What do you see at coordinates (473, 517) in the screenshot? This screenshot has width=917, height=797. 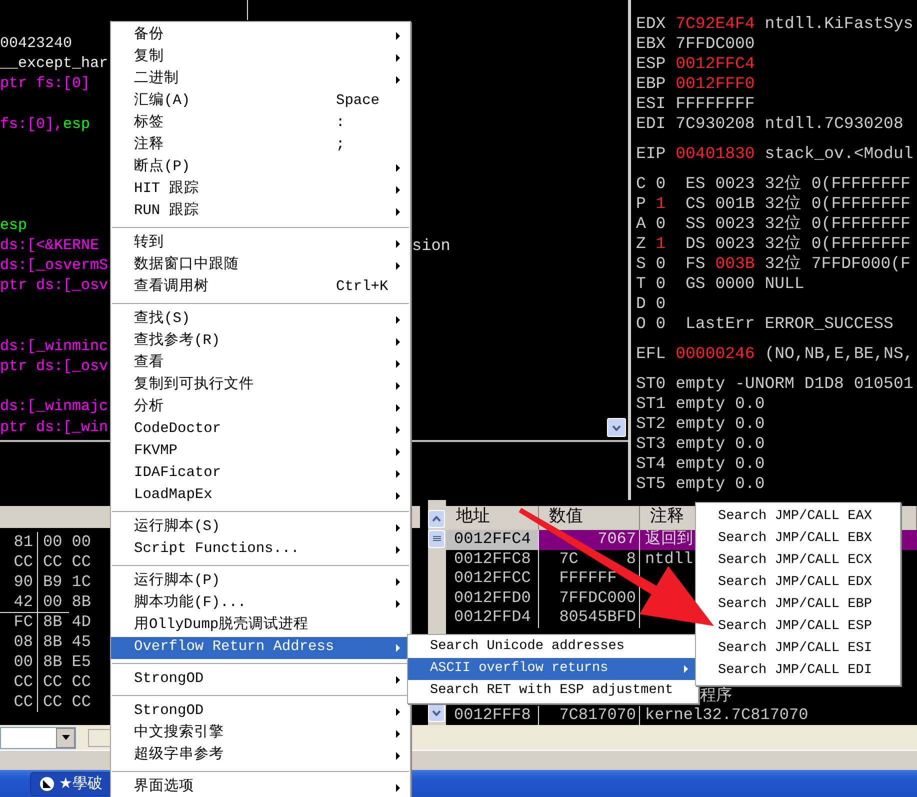 I see `column-header: 地址` at bounding box center [473, 517].